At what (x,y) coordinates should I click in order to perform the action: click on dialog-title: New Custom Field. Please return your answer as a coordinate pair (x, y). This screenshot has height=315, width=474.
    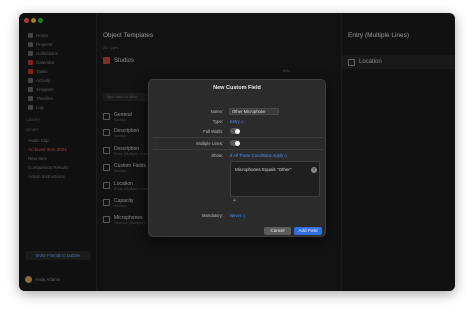
    Looking at the image, I should click on (237, 88).